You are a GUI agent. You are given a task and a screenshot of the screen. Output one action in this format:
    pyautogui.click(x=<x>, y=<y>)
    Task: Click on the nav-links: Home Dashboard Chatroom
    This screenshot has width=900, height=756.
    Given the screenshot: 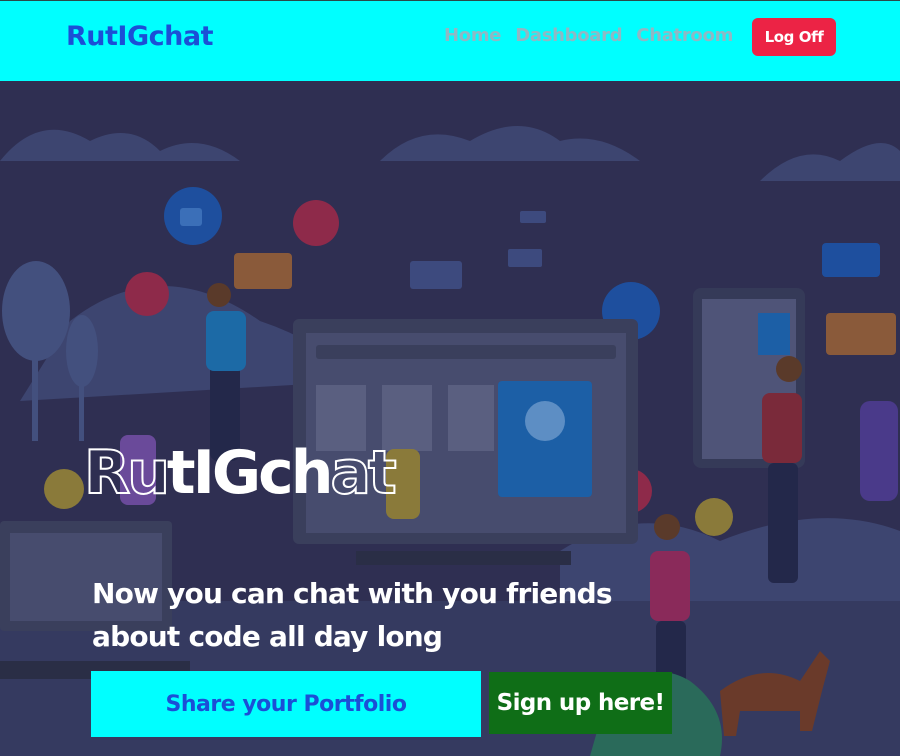 What is the action you would take?
    pyautogui.click(x=595, y=35)
    